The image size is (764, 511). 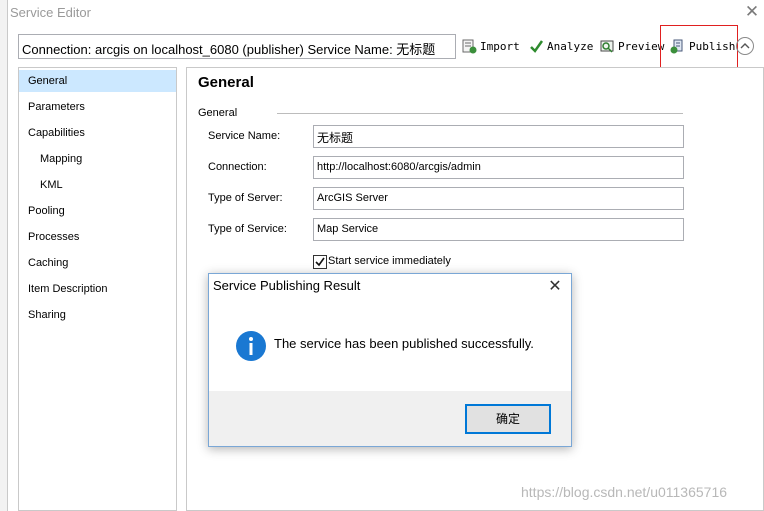 I want to click on sidebar-item-label: Parameters, so click(x=56, y=107).